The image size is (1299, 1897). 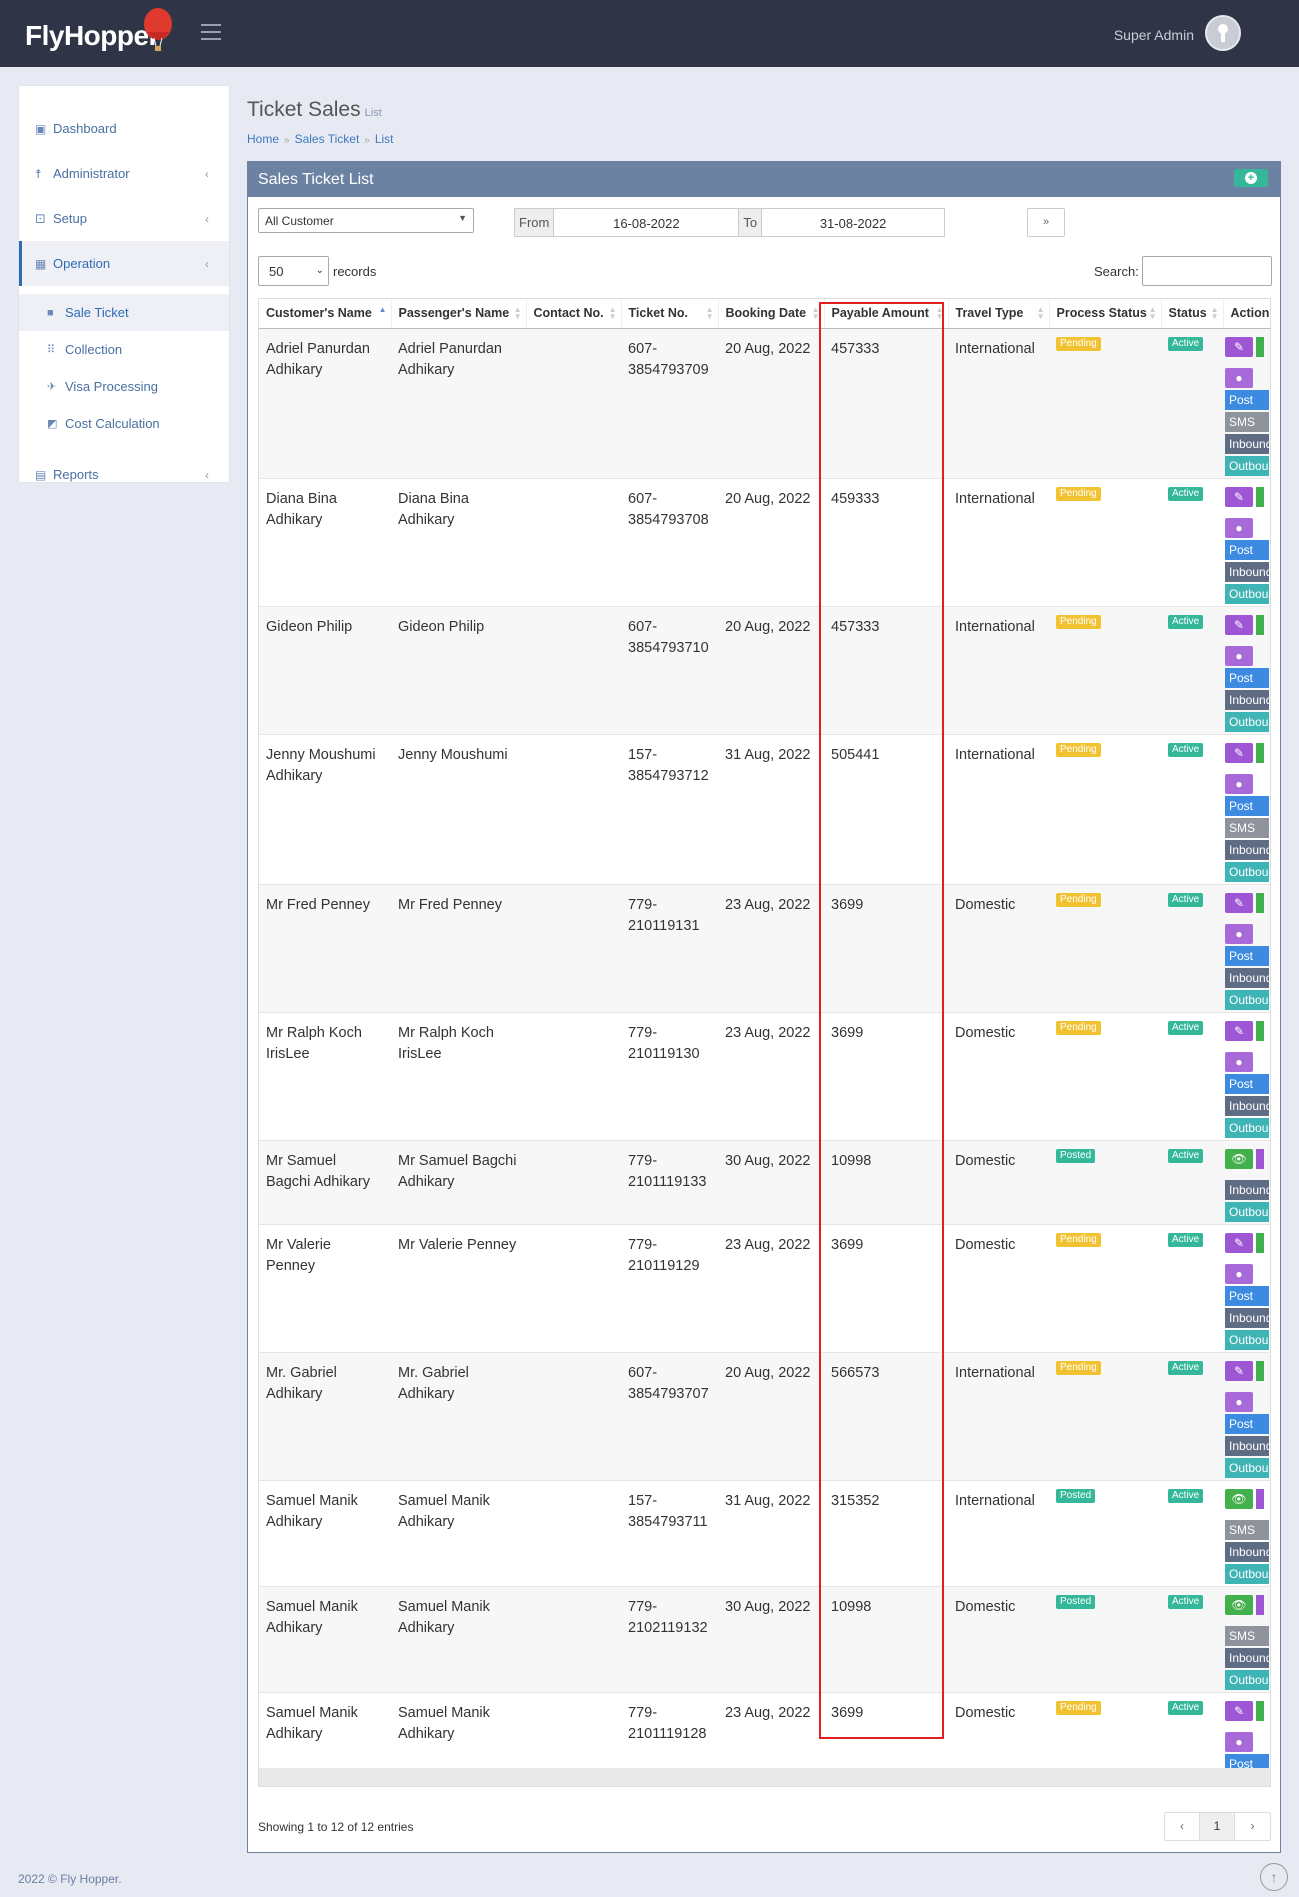 What do you see at coordinates (1246, 314) in the screenshot?
I see `column-header: Action` at bounding box center [1246, 314].